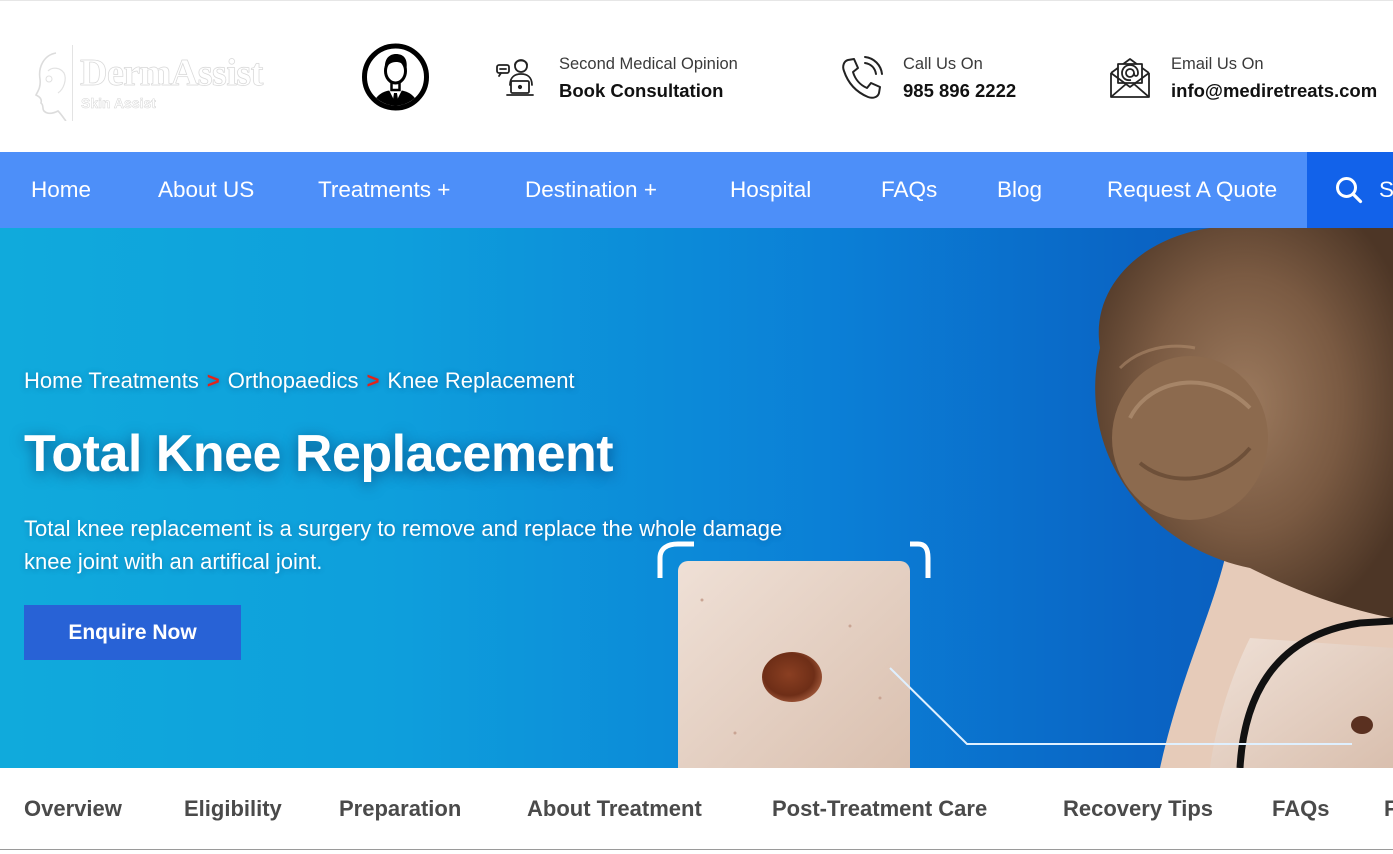 Image resolution: width=1393 pixels, height=854 pixels. Describe the element at coordinates (1130, 78) in the screenshot. I see `email-icon` at that location.